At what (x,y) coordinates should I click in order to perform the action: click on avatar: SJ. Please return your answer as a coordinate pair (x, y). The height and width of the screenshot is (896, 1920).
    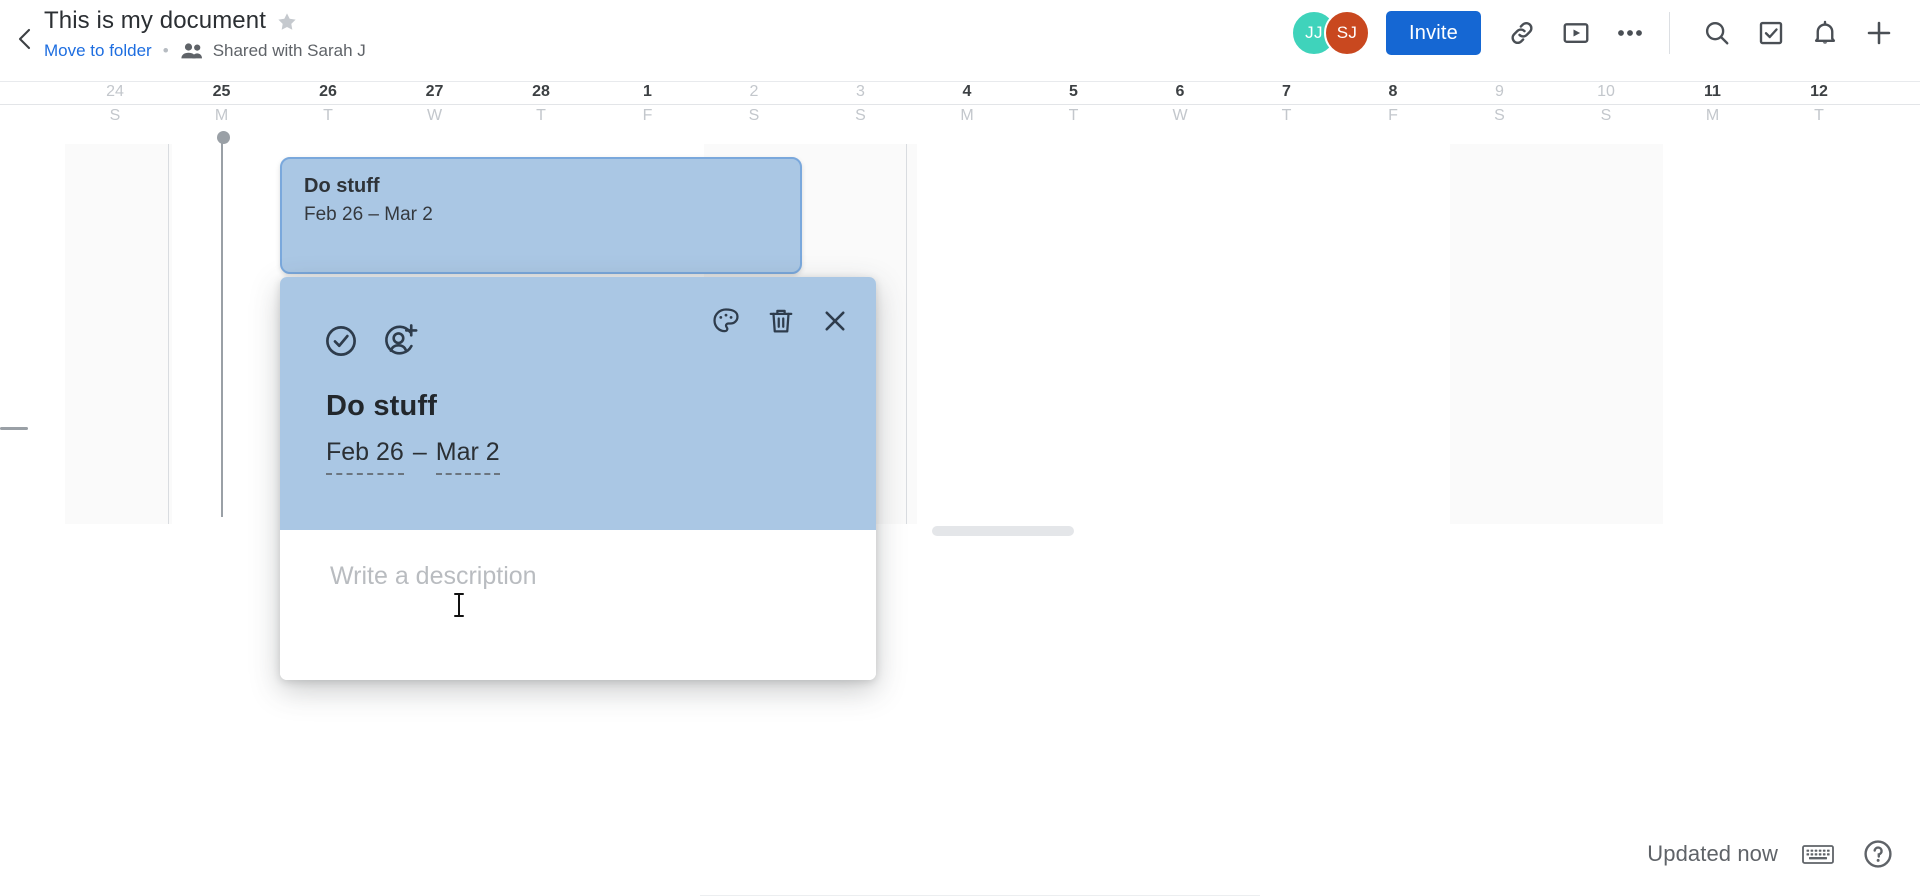
    Looking at the image, I should click on (1346, 33).